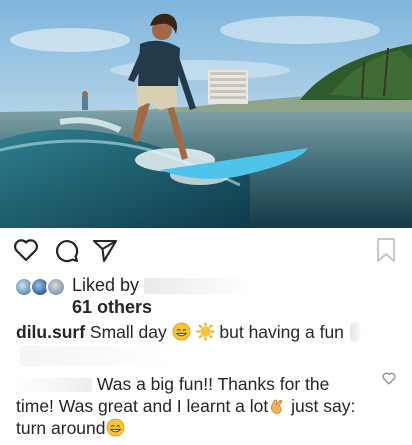  I want to click on post-action-bar, so click(206, 252).